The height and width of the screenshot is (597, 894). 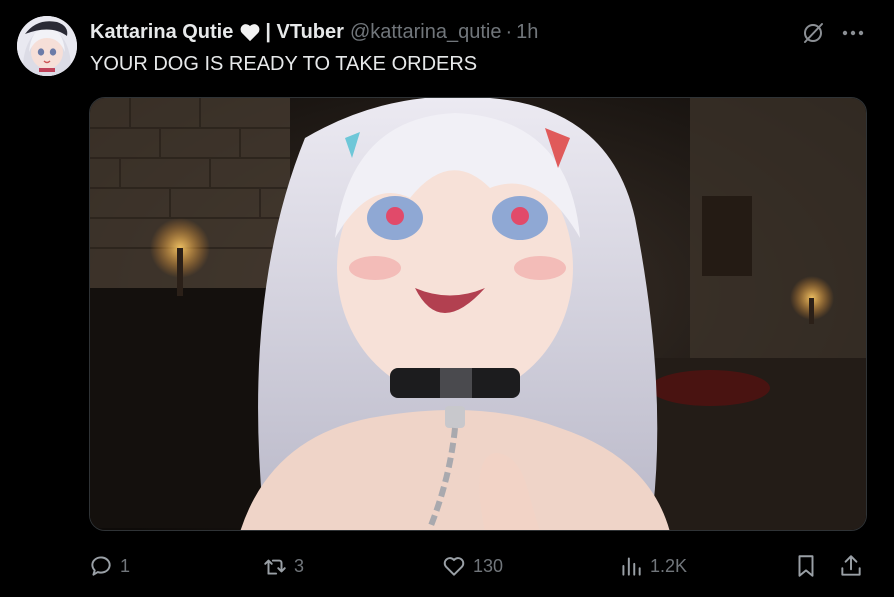 I want to click on reply-count: 1, so click(x=125, y=565).